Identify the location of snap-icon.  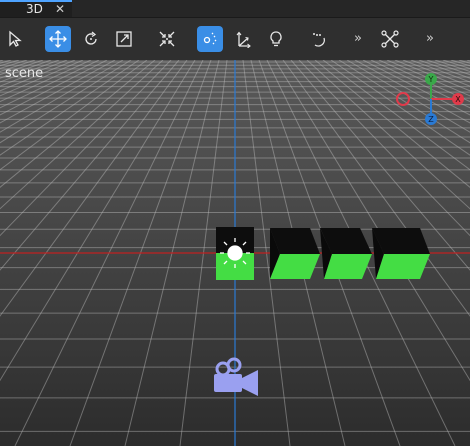
(210, 38).